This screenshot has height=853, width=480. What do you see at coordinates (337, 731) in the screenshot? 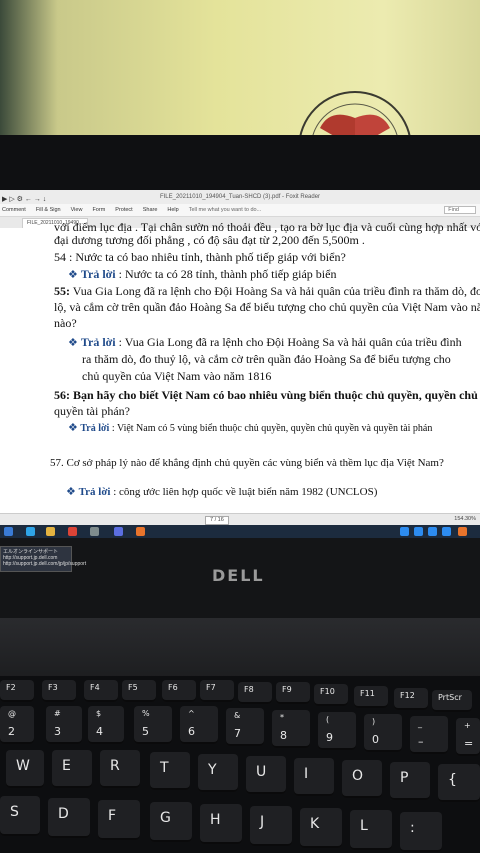
I see `key-9: (9` at bounding box center [337, 731].